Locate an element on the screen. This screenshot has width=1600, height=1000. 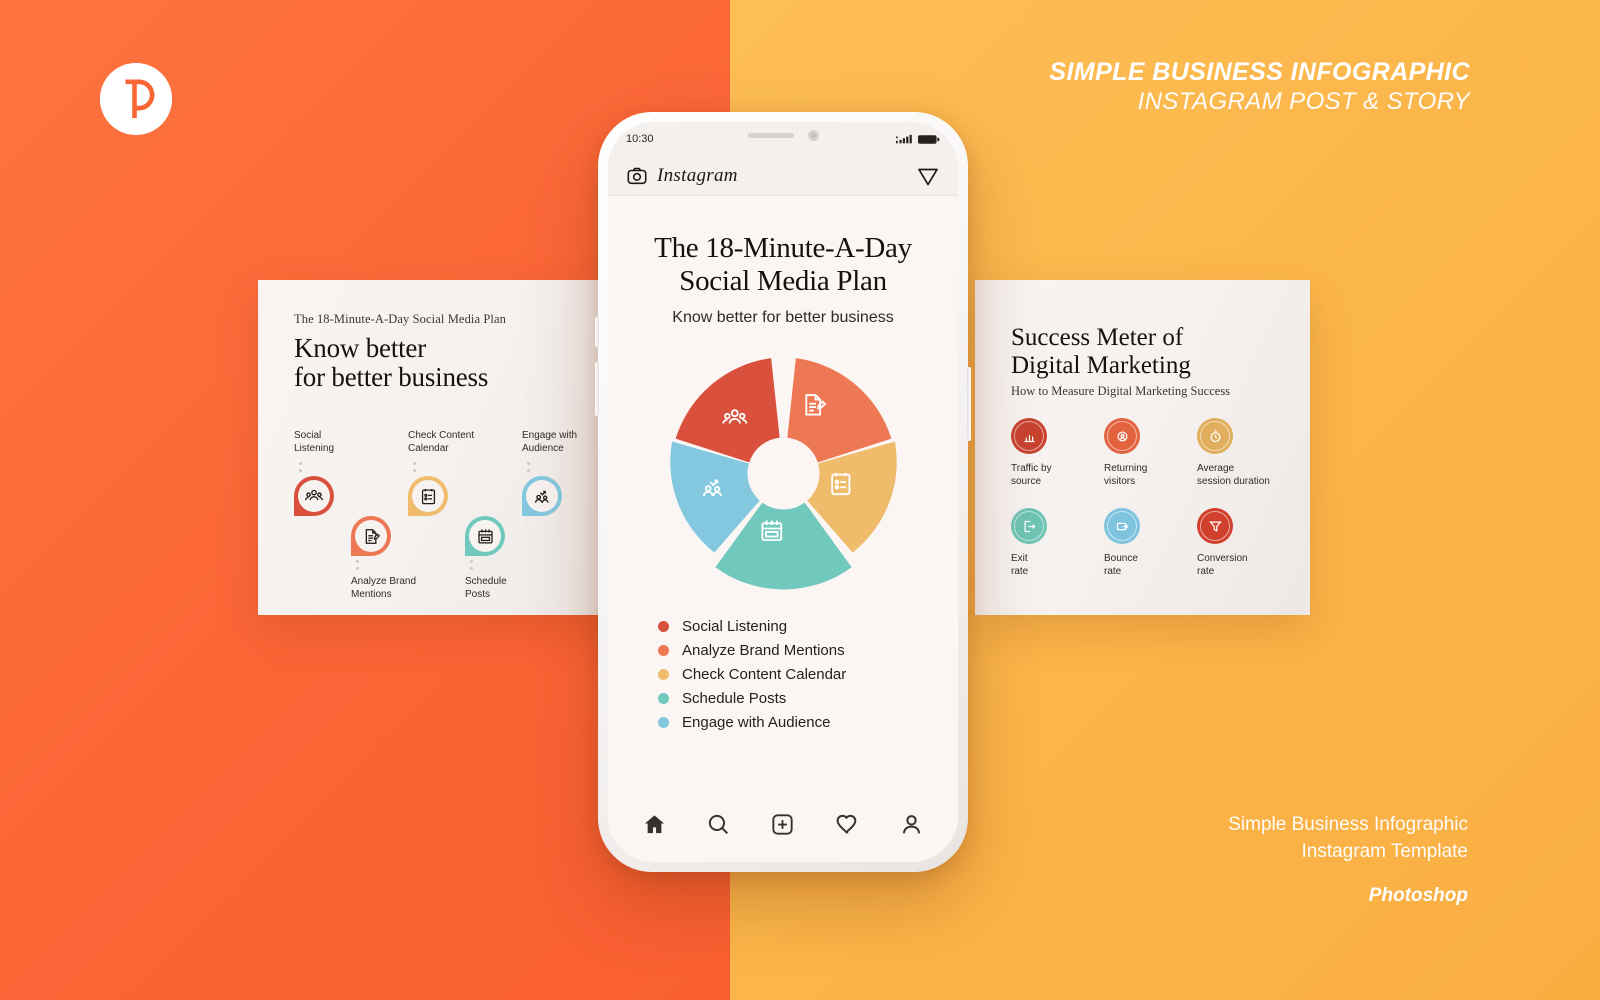
plan-item-social-listening: Social Listening is located at coordinates (349, 473).